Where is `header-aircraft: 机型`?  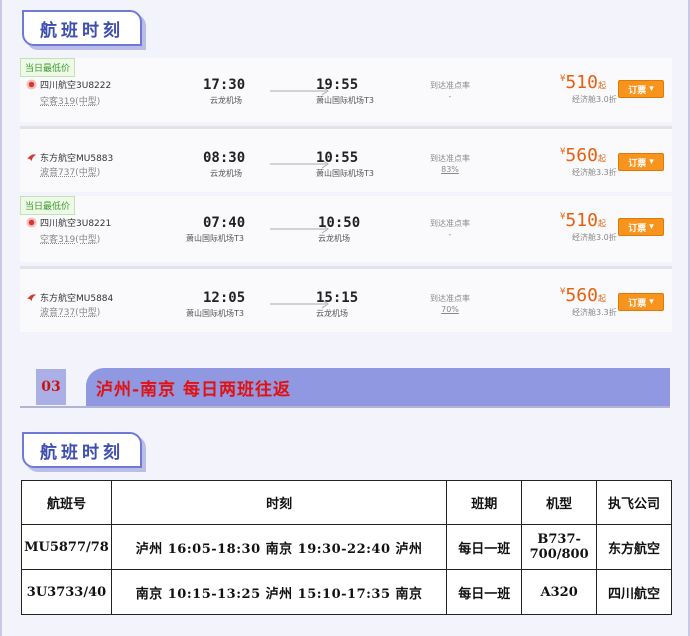 header-aircraft: 机型 is located at coordinates (559, 502).